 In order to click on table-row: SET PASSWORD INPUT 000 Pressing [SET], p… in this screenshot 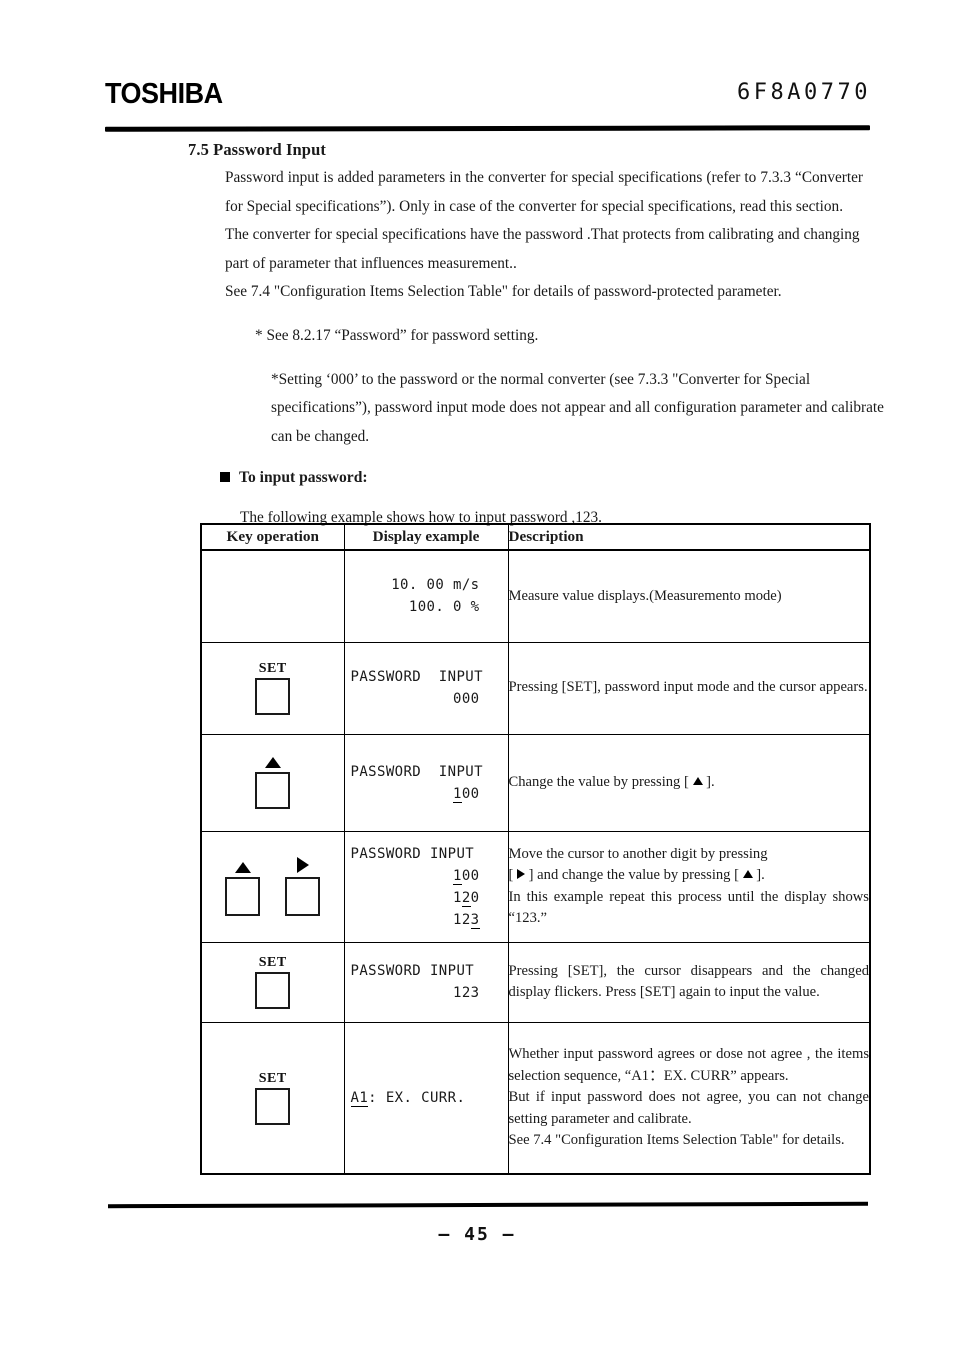, I will do `click(535, 688)`.